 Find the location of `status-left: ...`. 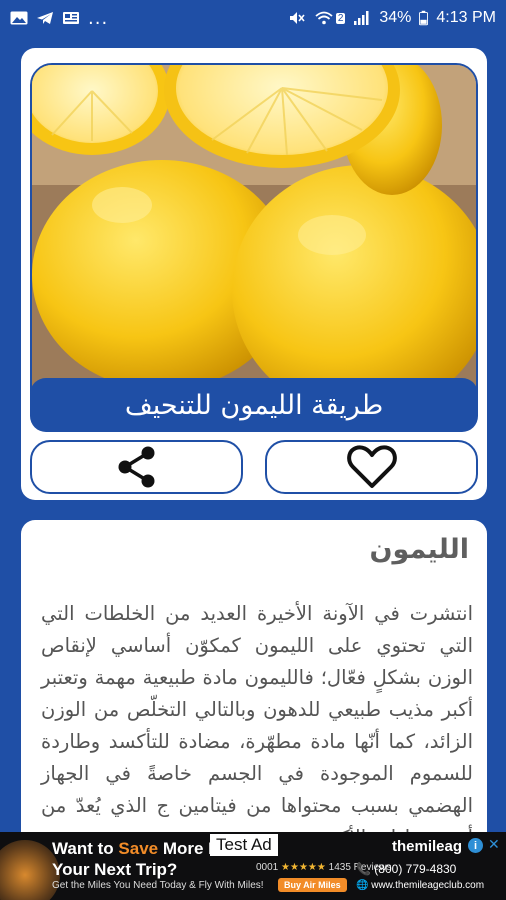

status-left: ... is located at coordinates (149, 18).